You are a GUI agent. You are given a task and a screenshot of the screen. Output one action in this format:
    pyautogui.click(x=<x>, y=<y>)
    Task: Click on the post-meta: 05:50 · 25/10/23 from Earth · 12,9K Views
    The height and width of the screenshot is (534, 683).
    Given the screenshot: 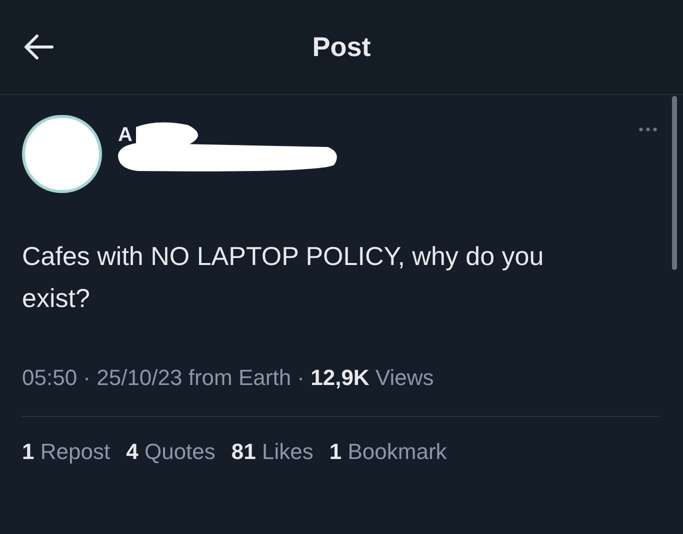 What is the action you would take?
    pyautogui.click(x=228, y=378)
    